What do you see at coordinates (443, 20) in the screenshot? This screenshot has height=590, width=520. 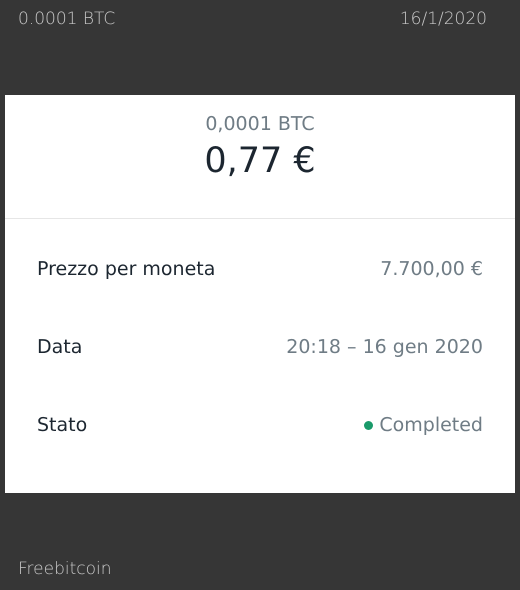 I see `date-text: 16/1/2020` at bounding box center [443, 20].